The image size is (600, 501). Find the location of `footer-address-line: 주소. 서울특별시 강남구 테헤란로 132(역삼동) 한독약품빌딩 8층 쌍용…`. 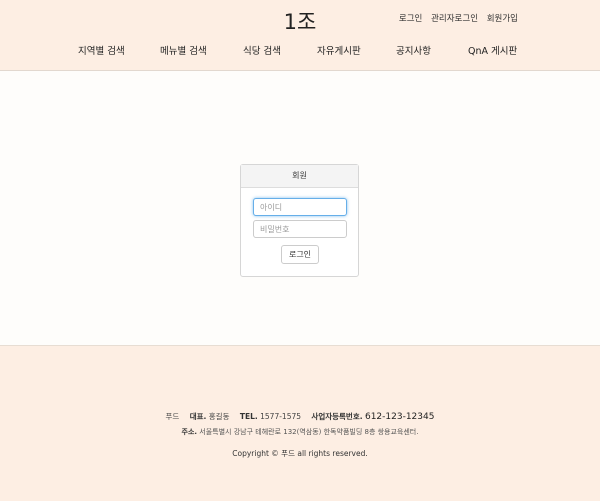

footer-address-line: 주소. 서울특별시 강남구 테헤란로 132(역삼동) 한독약품빌딩 8층 쌍용… is located at coordinates (300, 432).